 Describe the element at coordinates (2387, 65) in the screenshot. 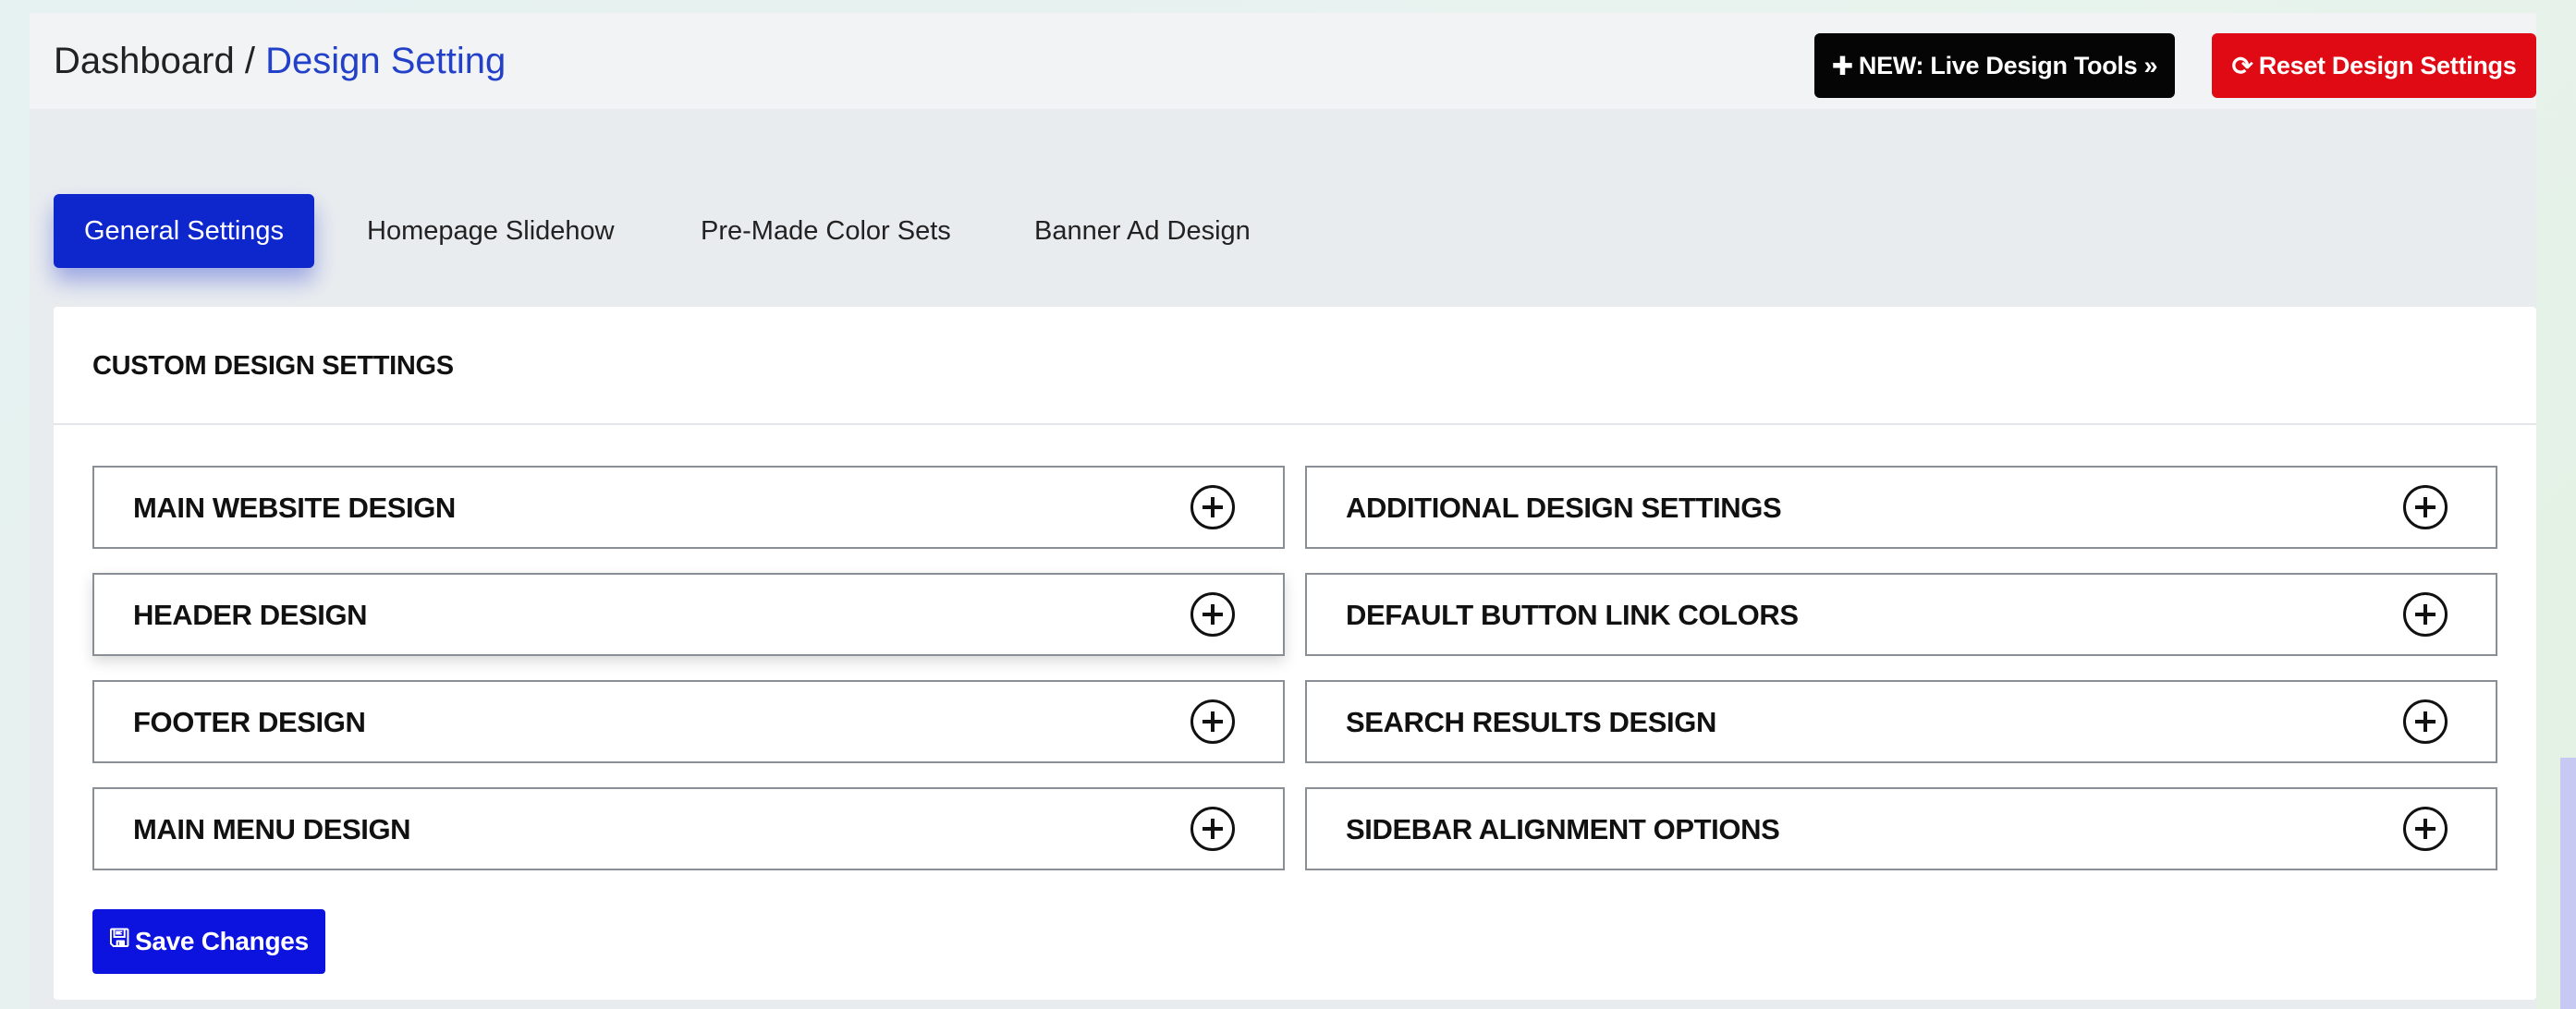

I see `reset-design-settings-label: Reset Design Settings` at that location.